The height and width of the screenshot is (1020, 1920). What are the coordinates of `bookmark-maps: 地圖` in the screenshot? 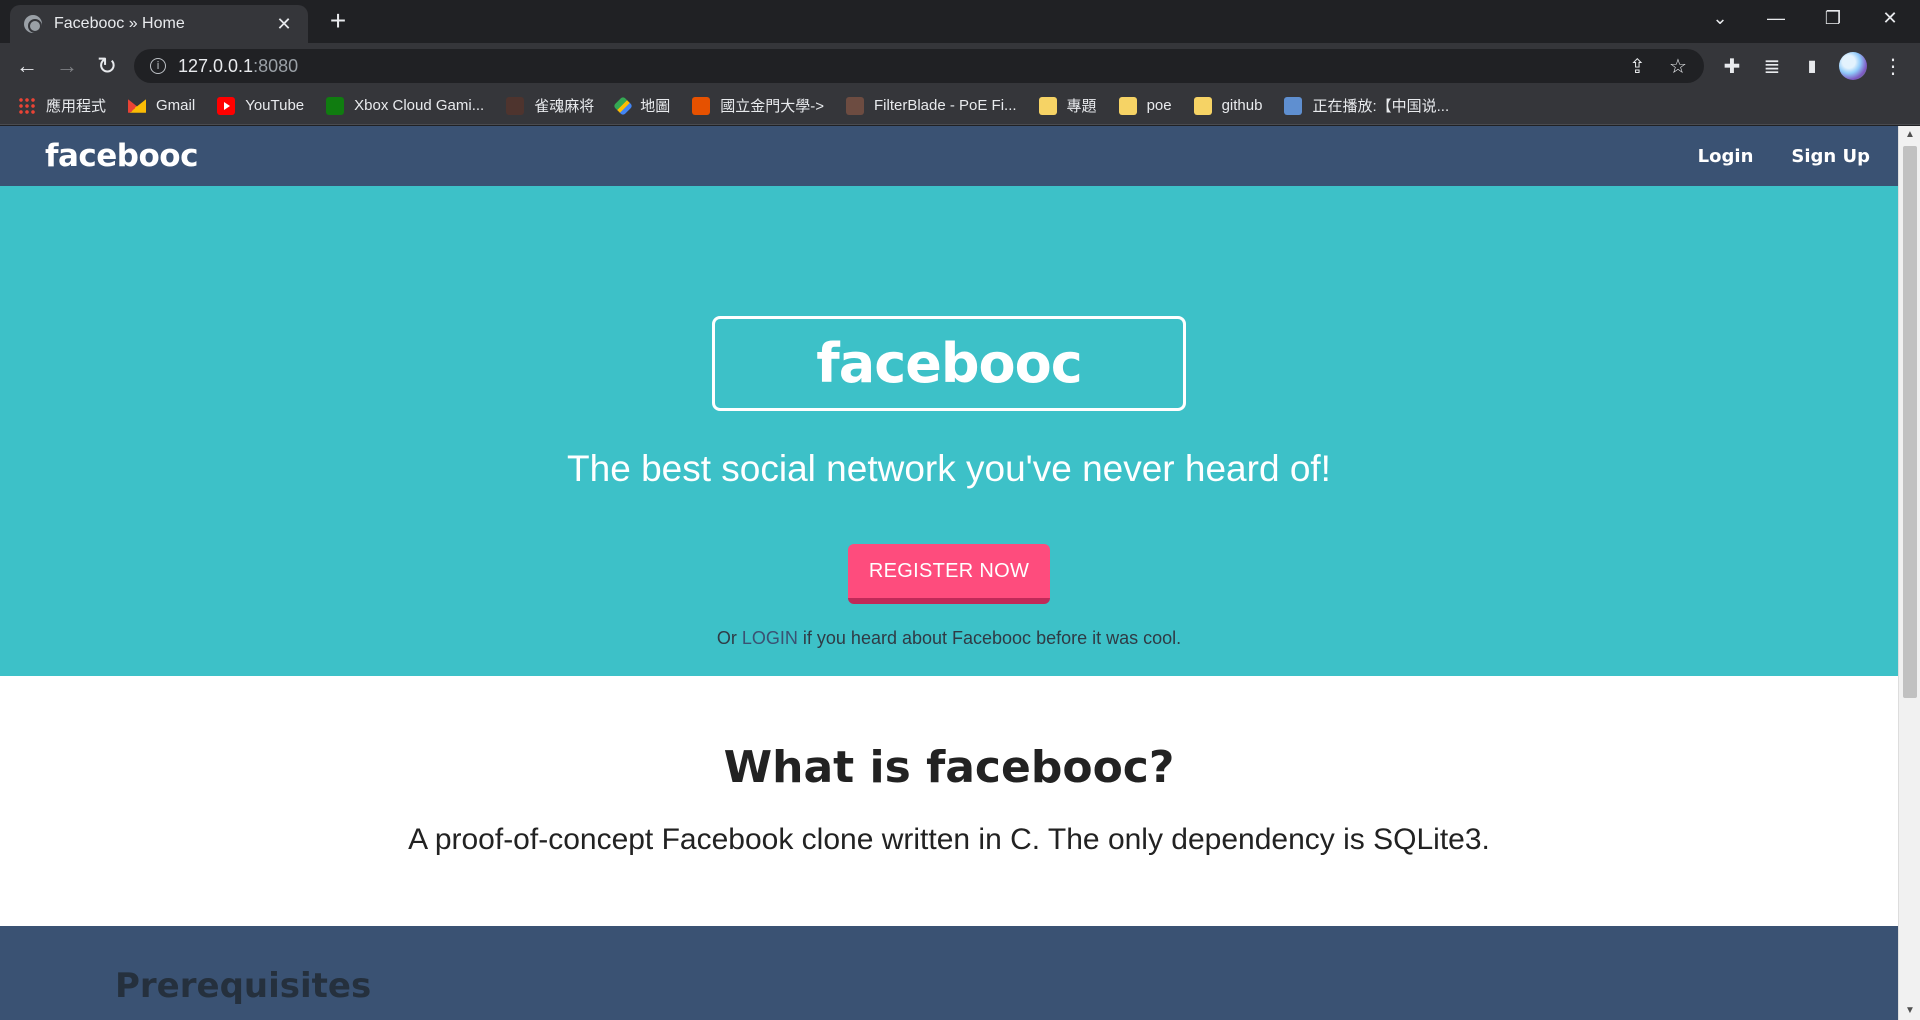 It's located at (642, 105).